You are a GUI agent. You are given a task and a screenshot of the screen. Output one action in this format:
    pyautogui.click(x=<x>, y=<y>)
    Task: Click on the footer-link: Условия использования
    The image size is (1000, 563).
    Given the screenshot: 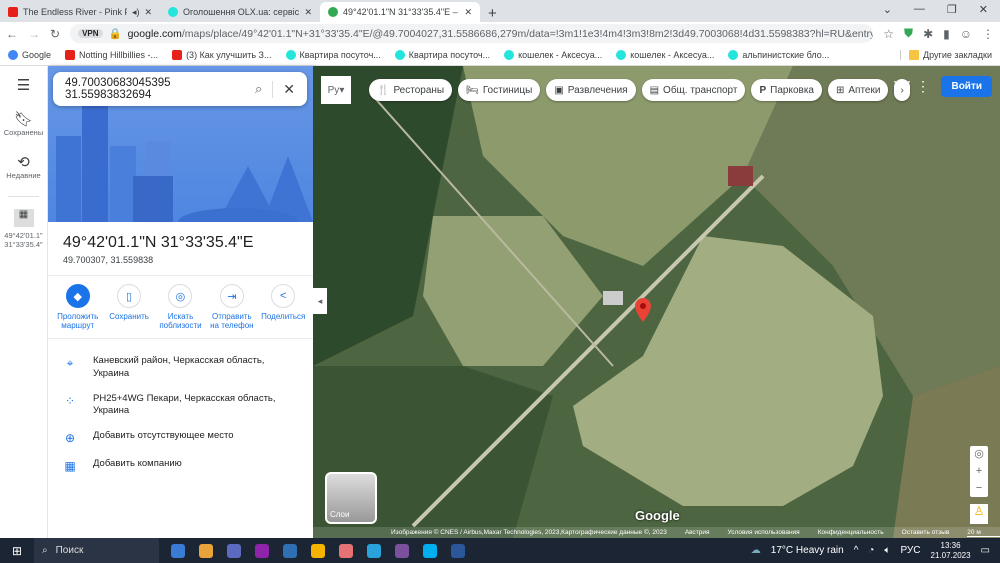 What is the action you would take?
    pyautogui.click(x=764, y=532)
    